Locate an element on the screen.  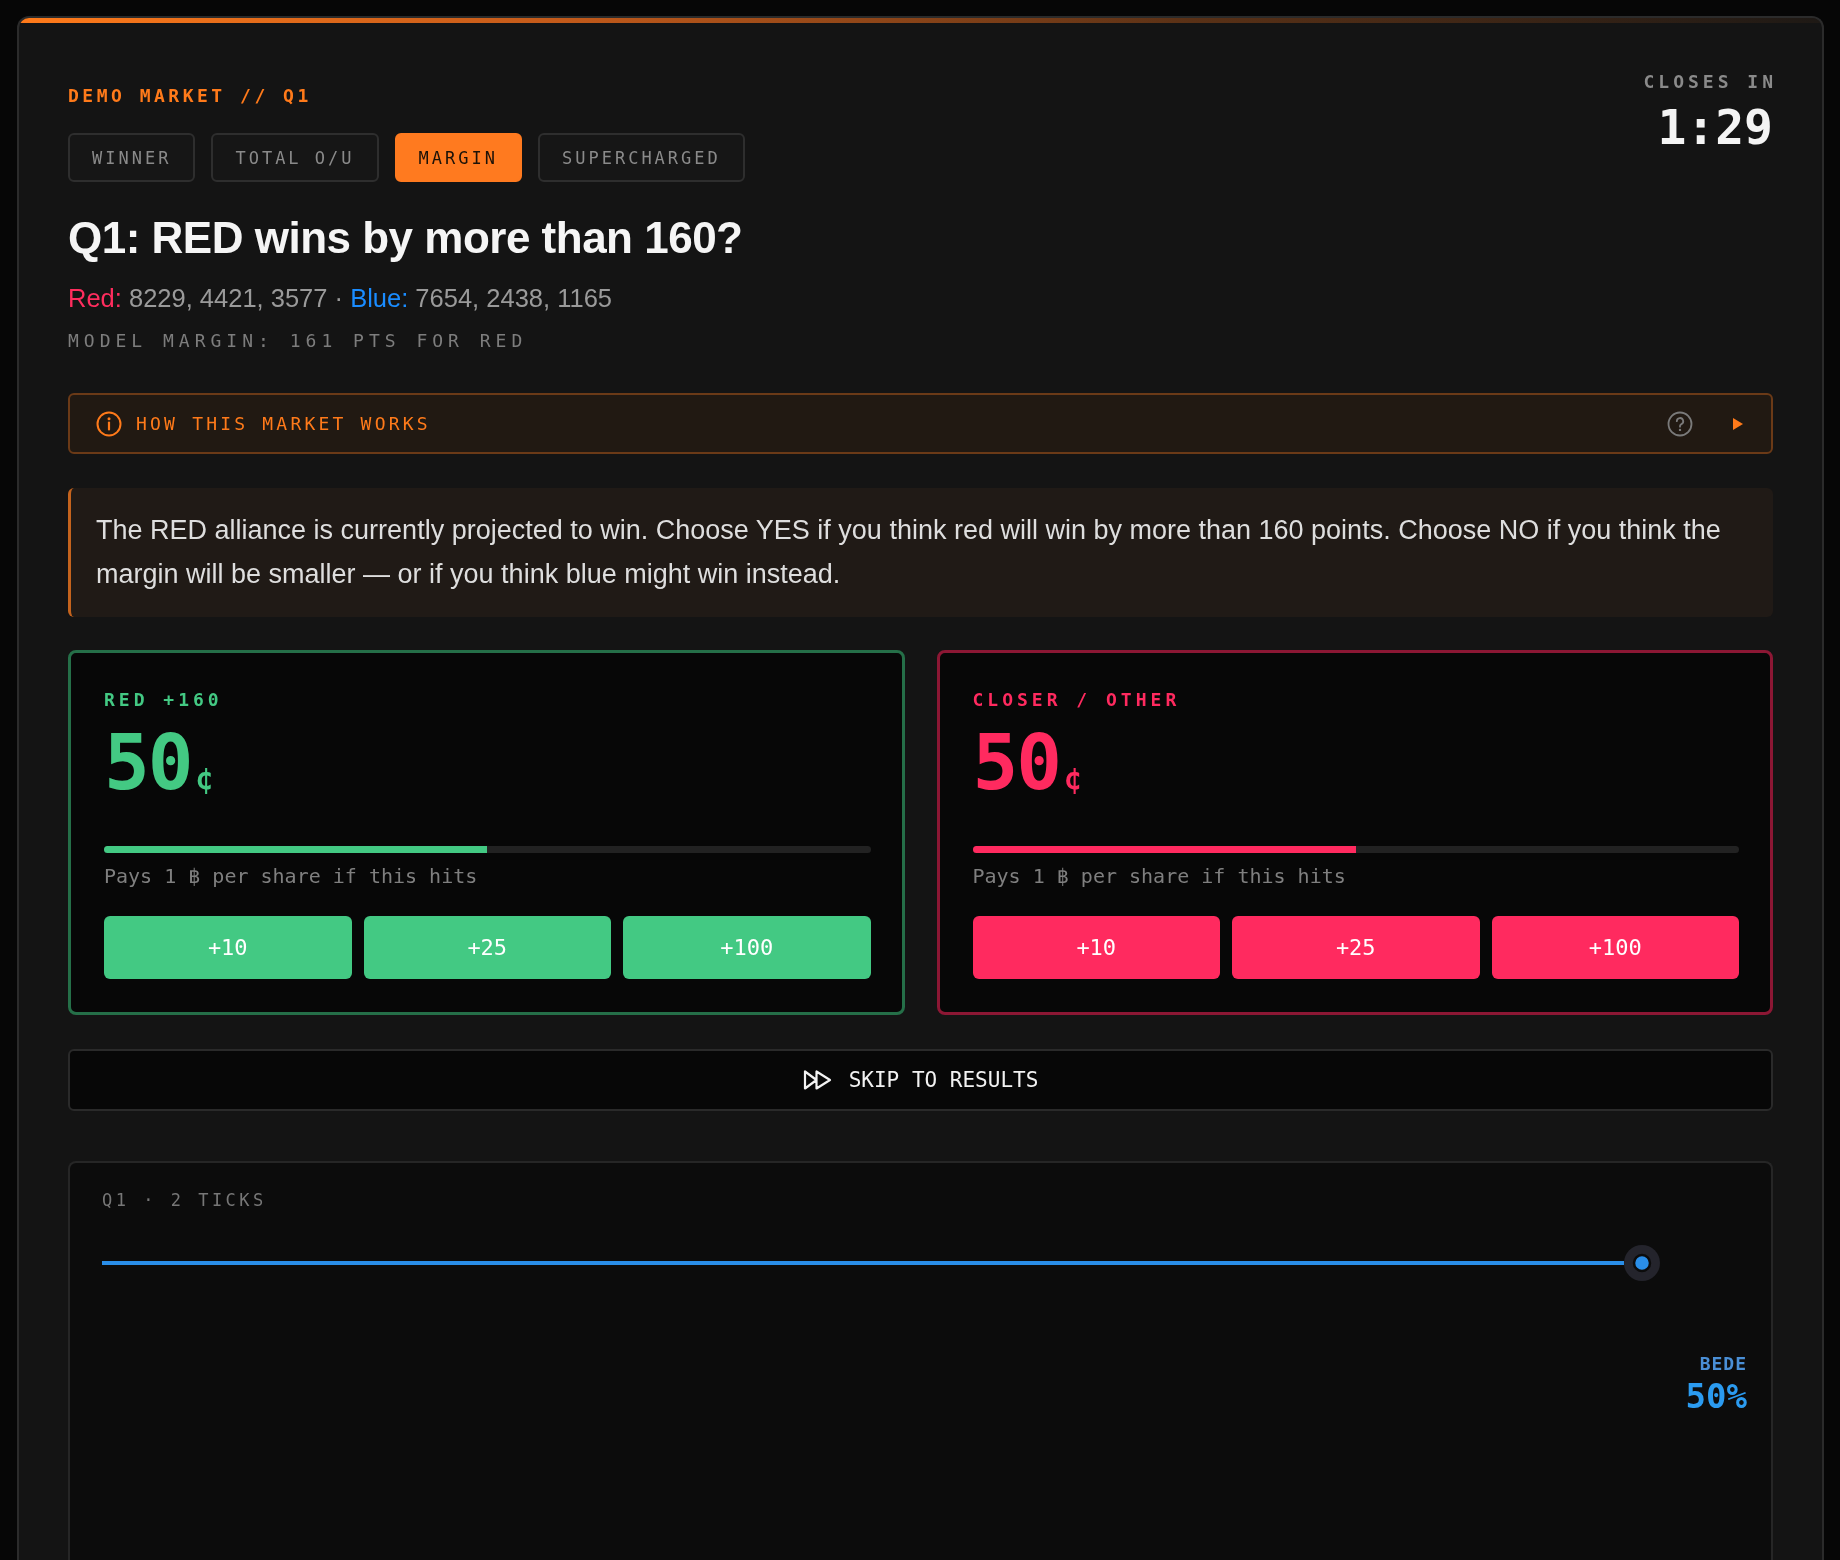
market-tab: WINNER is located at coordinates (132, 157).